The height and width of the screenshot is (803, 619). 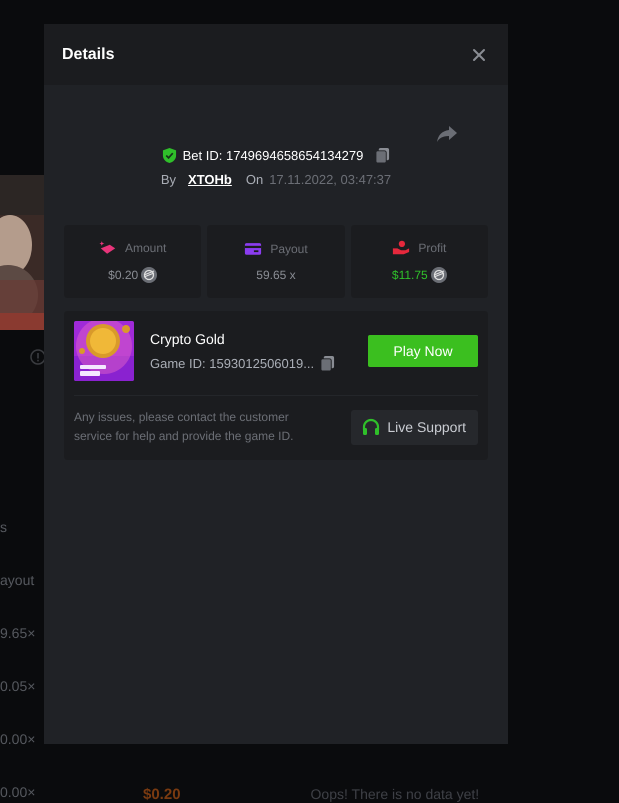 What do you see at coordinates (107, 247) in the screenshot?
I see `money-icon` at bounding box center [107, 247].